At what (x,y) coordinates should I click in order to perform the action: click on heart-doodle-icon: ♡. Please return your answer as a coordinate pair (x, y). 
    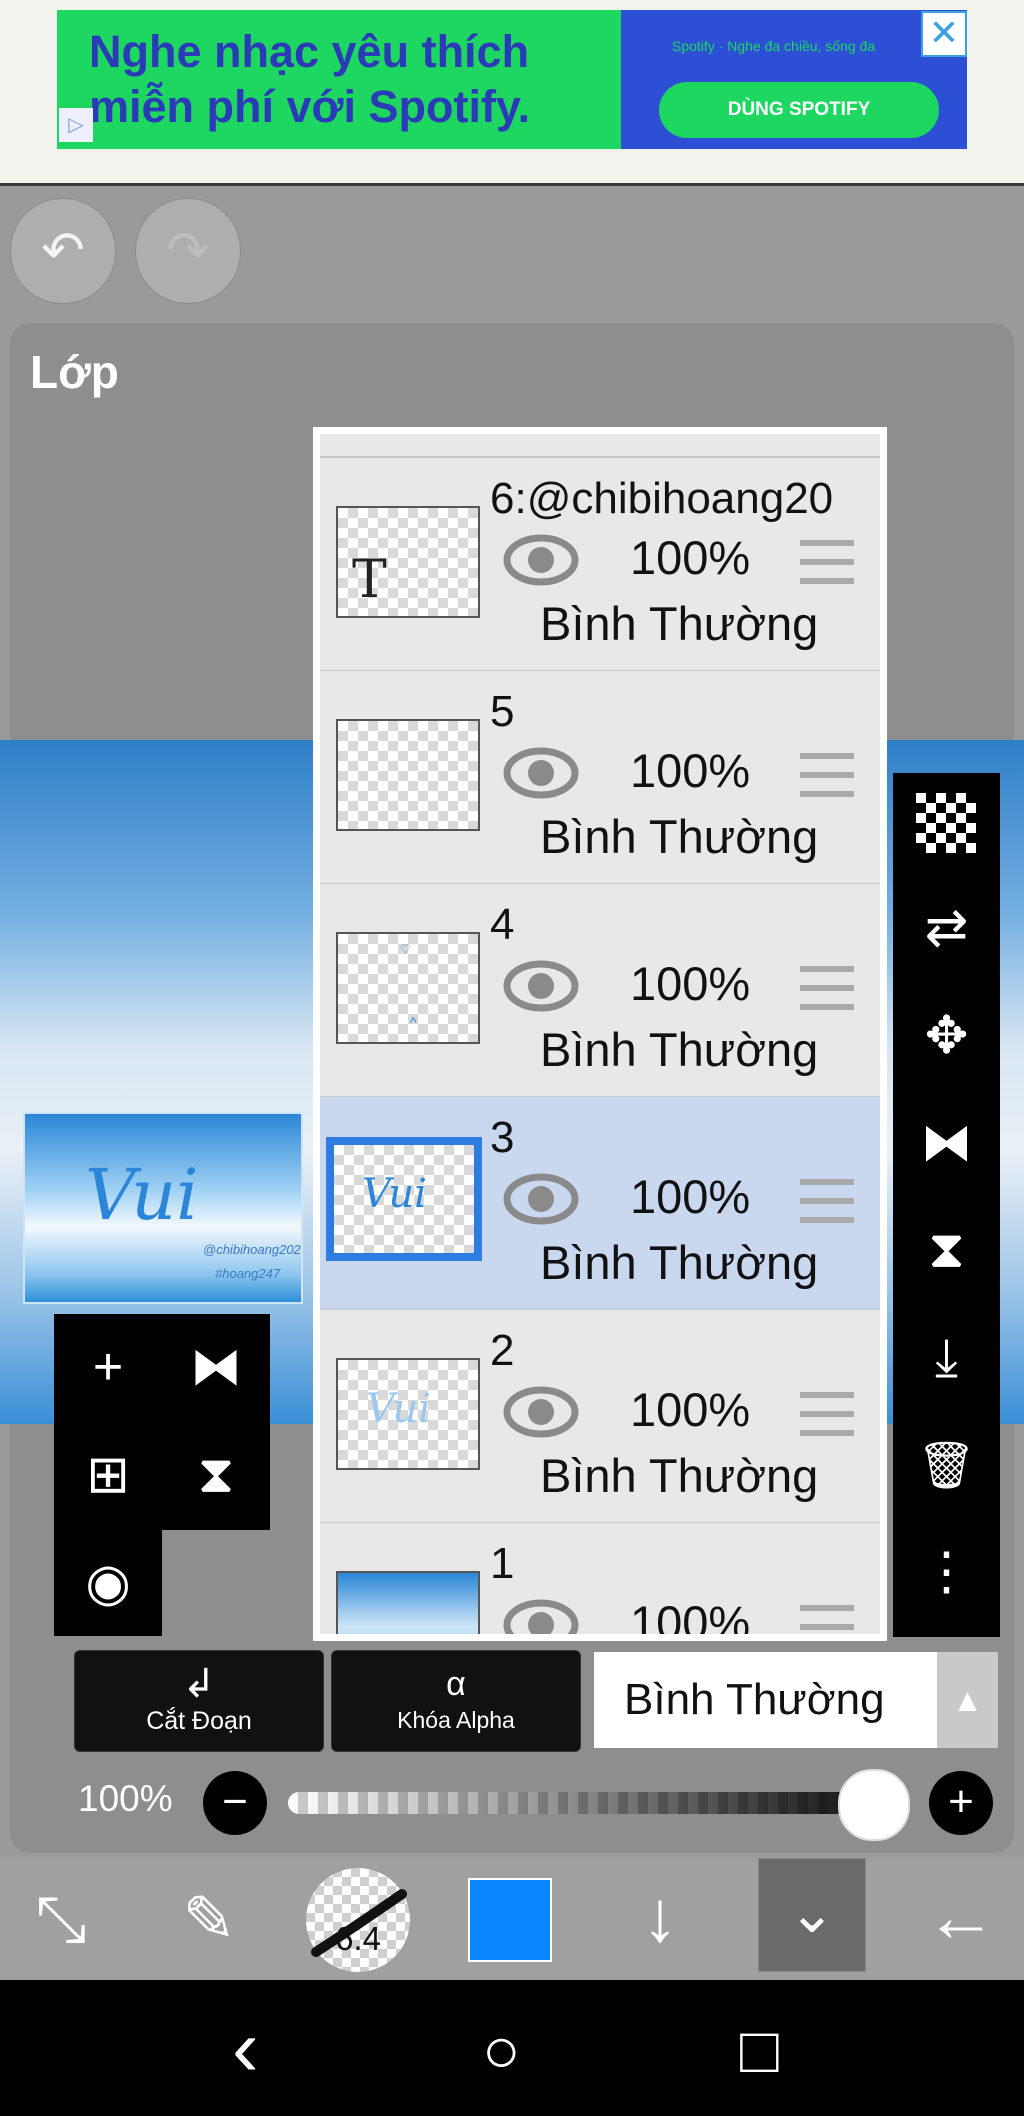
    Looking at the image, I should click on (405, 949).